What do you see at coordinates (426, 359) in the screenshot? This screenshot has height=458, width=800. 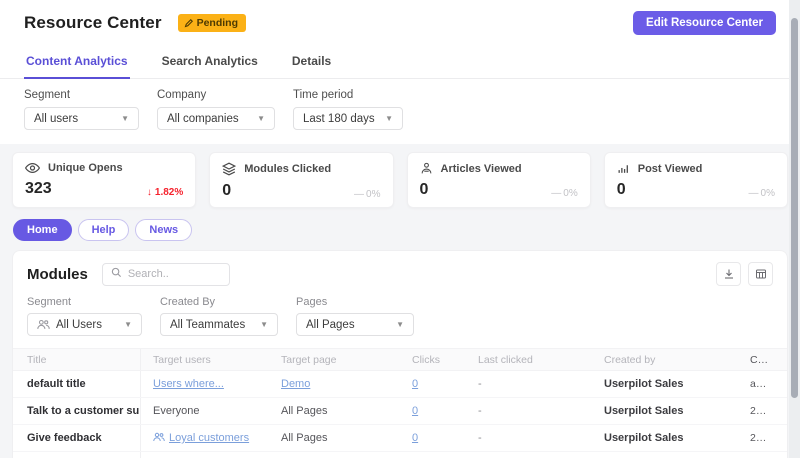 I see `column-clicks: Clicks` at bounding box center [426, 359].